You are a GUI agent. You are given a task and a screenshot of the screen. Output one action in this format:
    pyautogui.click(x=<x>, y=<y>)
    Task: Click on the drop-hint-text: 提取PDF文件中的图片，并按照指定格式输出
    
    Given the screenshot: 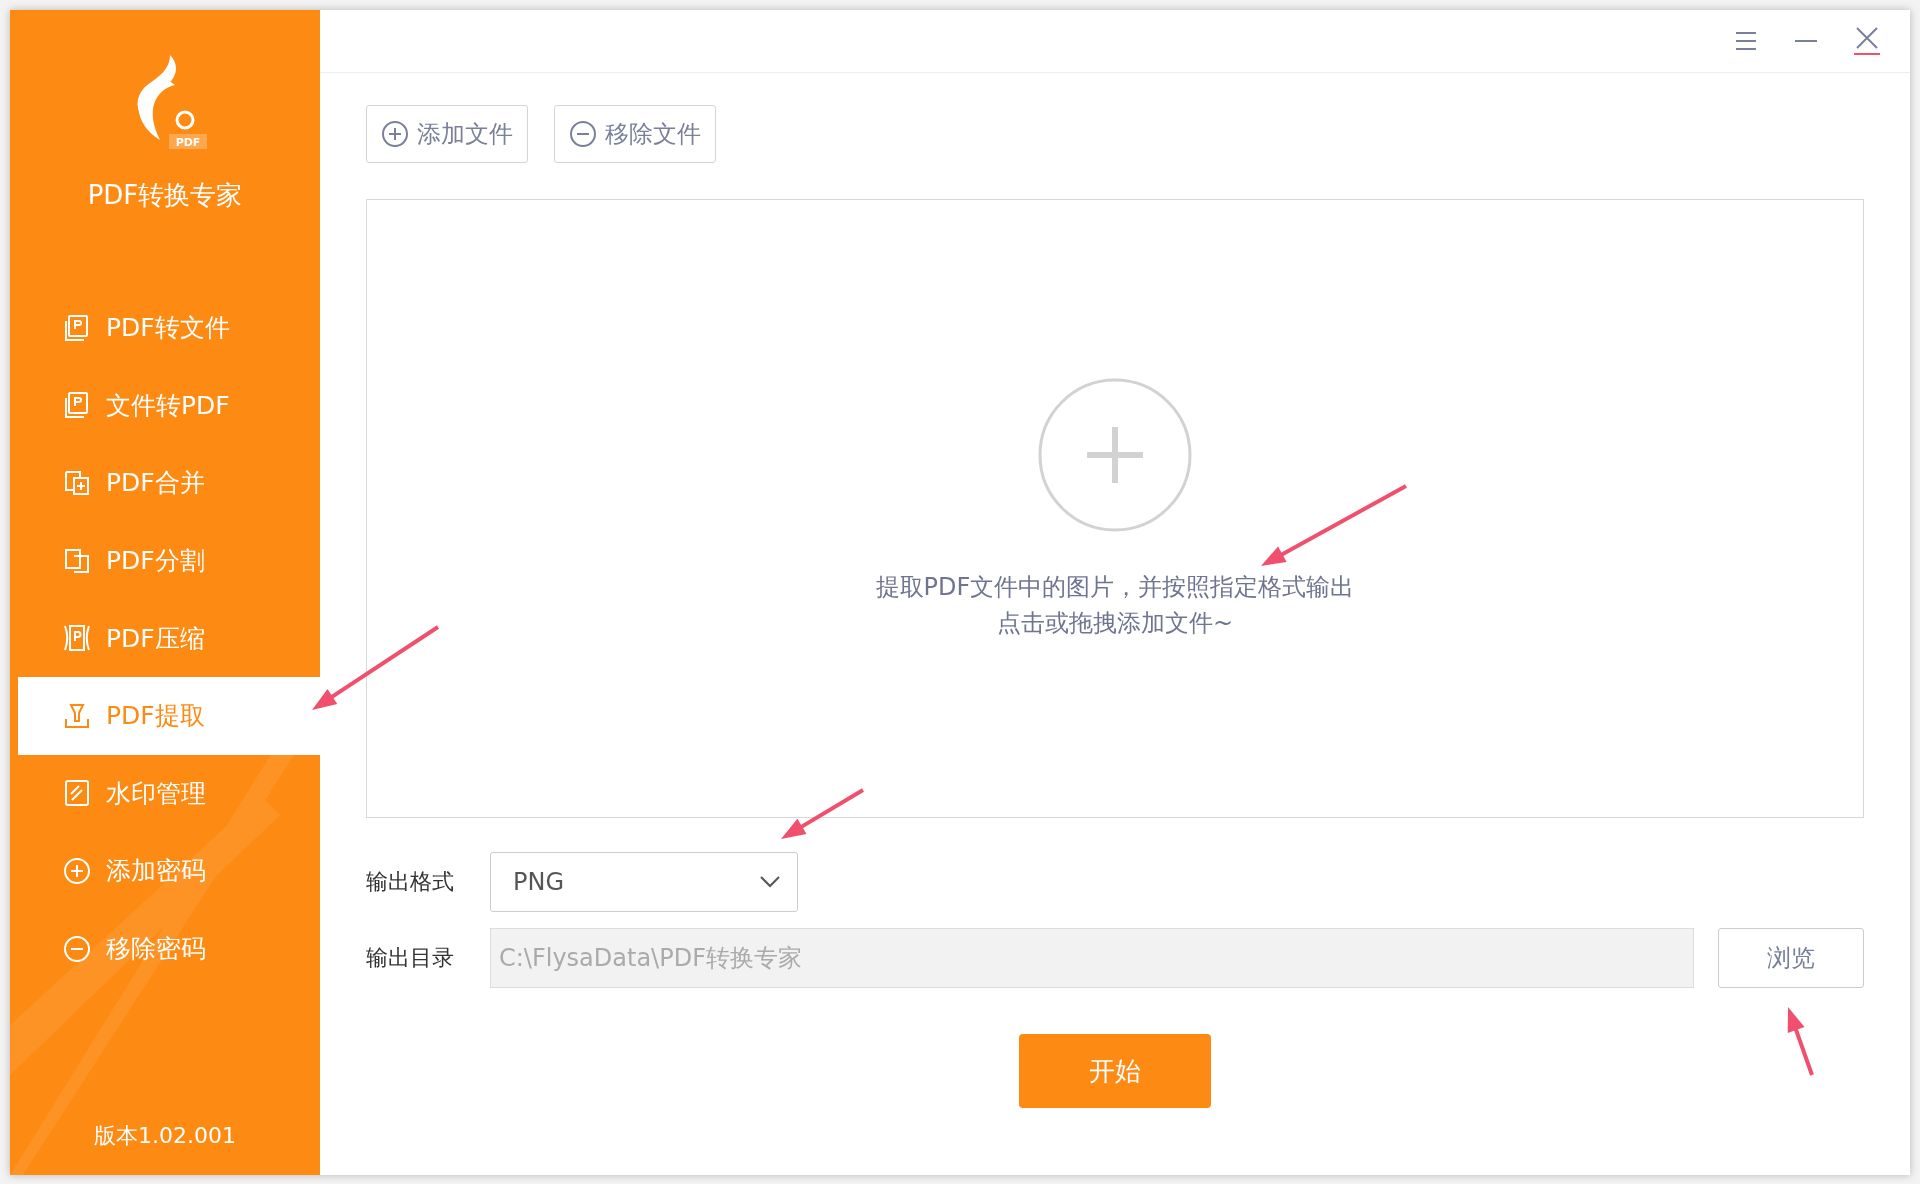 What is the action you would take?
    pyautogui.click(x=1115, y=587)
    